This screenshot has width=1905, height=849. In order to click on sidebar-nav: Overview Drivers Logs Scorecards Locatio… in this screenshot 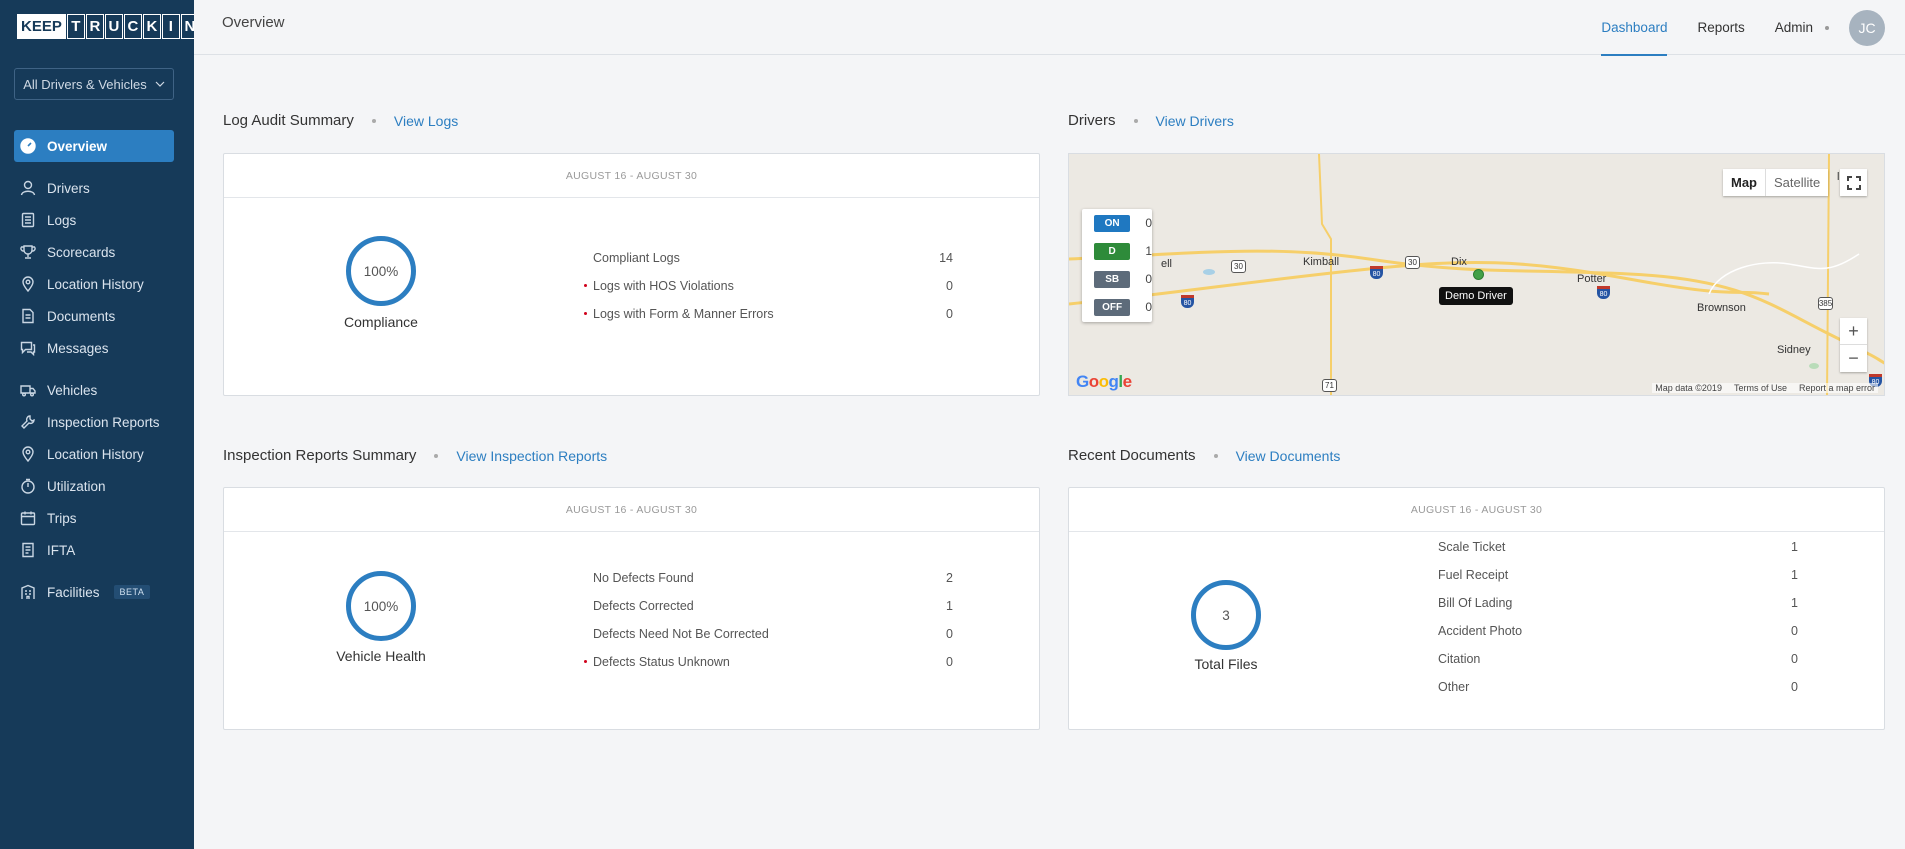, I will do `click(94, 369)`.